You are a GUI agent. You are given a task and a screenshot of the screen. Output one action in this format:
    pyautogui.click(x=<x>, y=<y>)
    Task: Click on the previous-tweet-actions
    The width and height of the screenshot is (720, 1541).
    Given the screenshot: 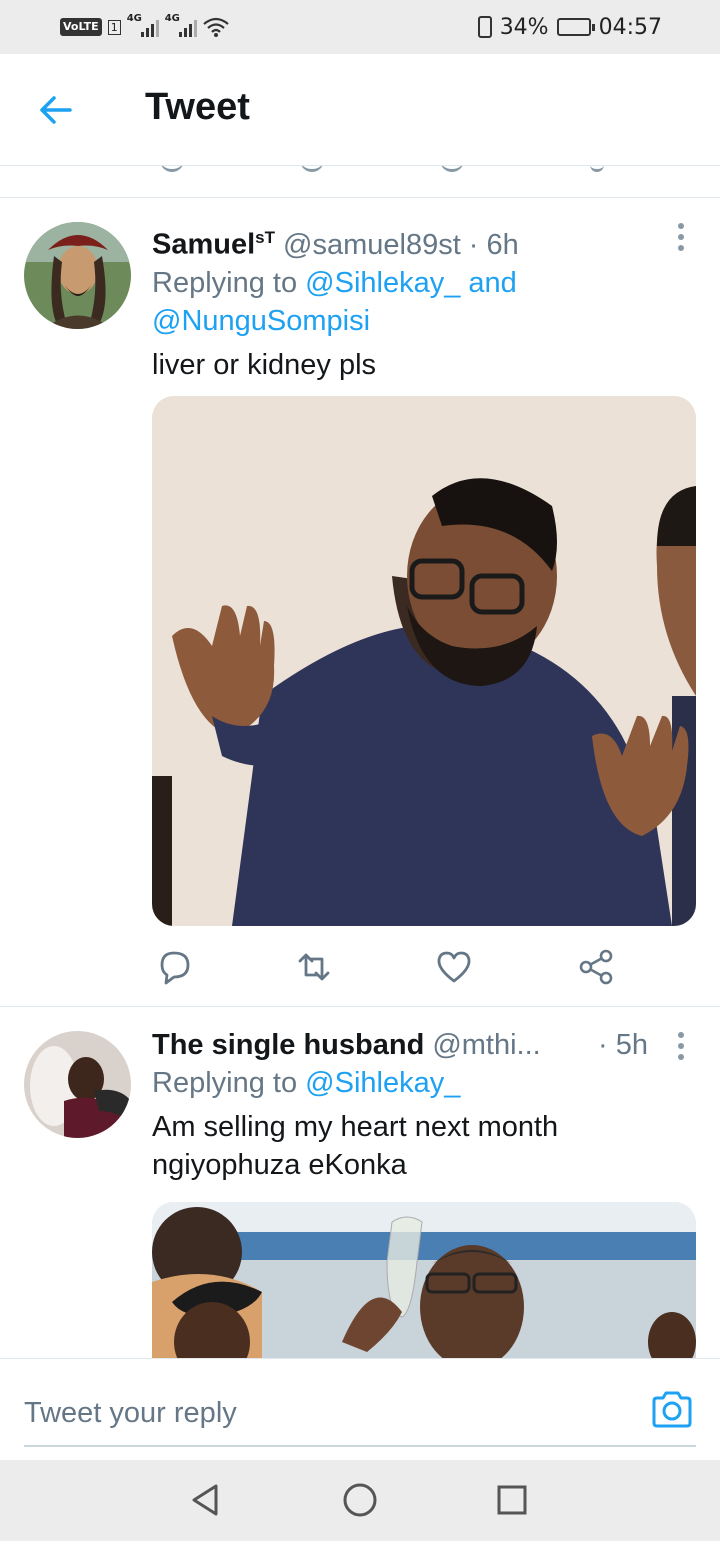 What is the action you would take?
    pyautogui.click(x=360, y=182)
    